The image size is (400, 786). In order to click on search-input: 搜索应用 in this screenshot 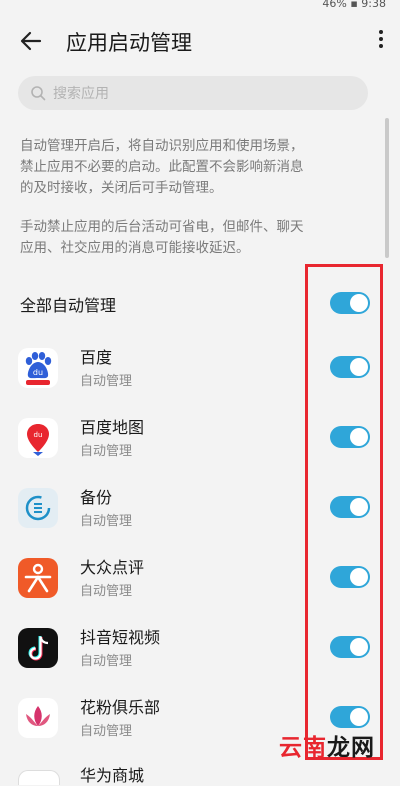, I will do `click(193, 93)`.